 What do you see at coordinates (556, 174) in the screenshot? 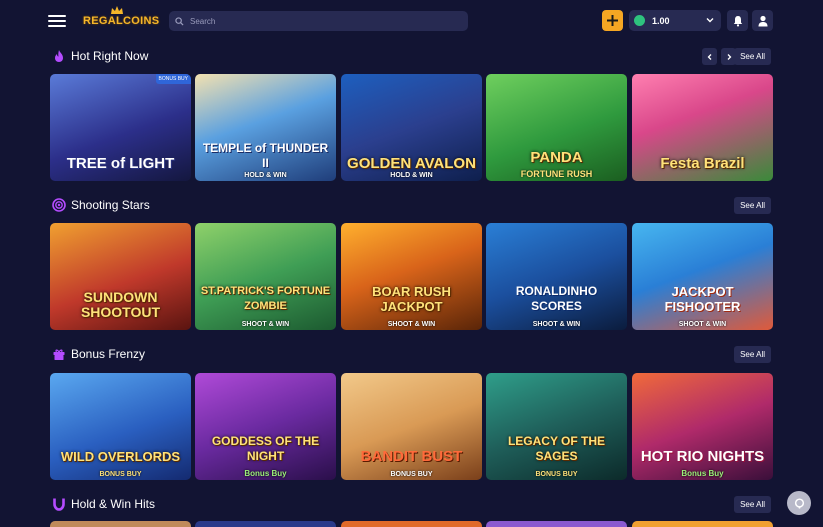
I see `game-subtitle: FORTUNE RUSH` at bounding box center [556, 174].